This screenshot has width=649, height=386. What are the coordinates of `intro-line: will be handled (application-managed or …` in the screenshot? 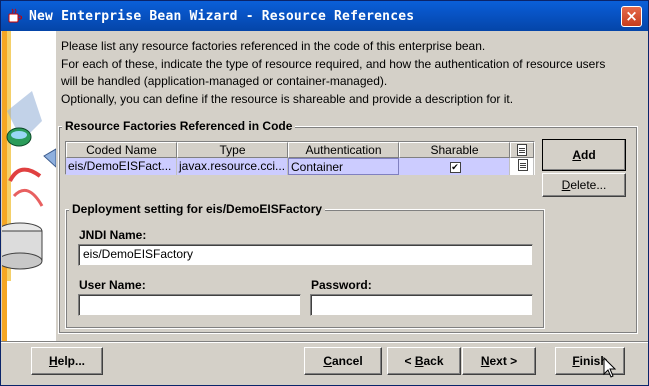 It's located at (224, 81).